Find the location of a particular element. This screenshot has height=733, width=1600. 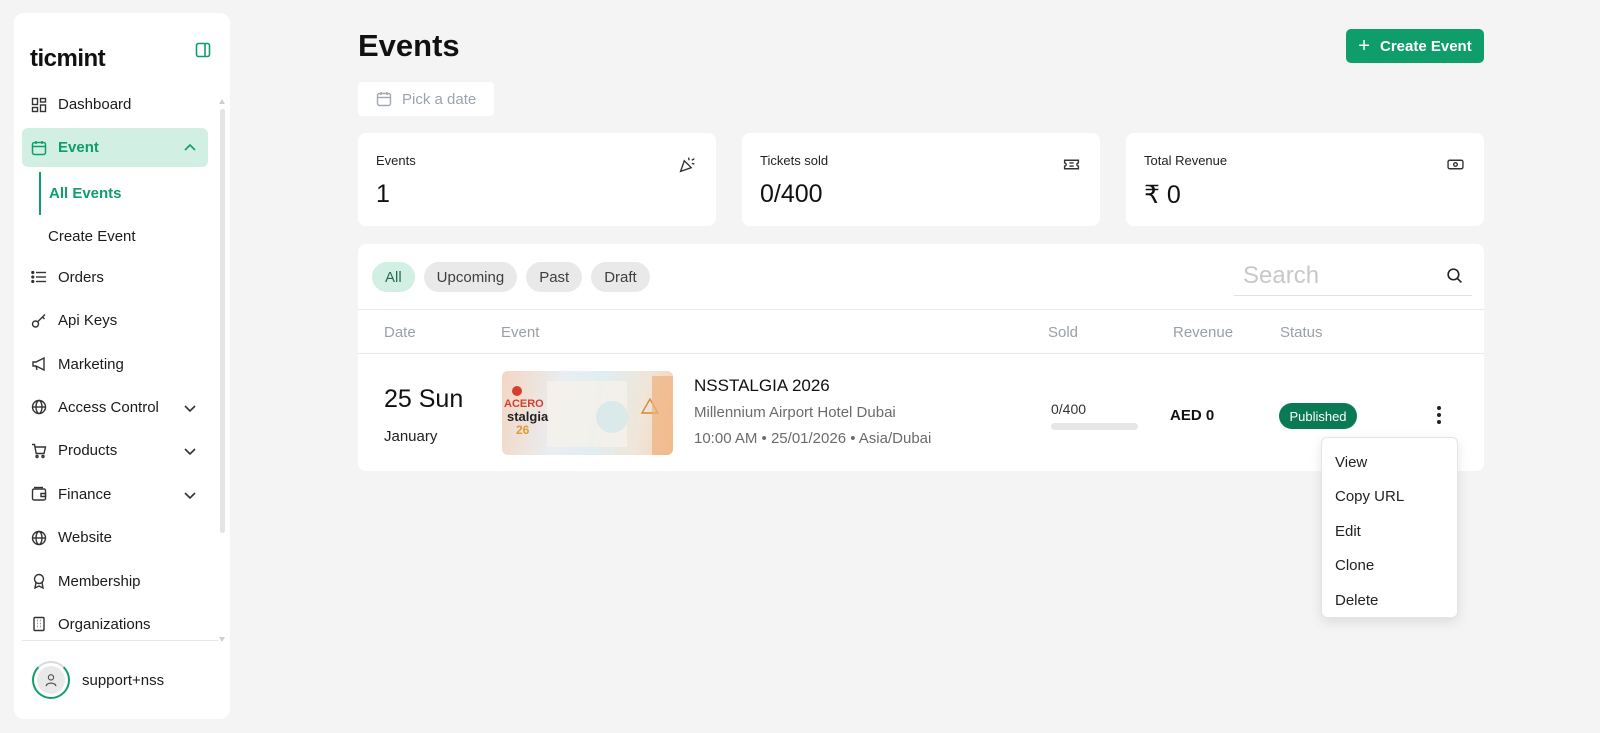

megaphone-icon is located at coordinates (39, 364).